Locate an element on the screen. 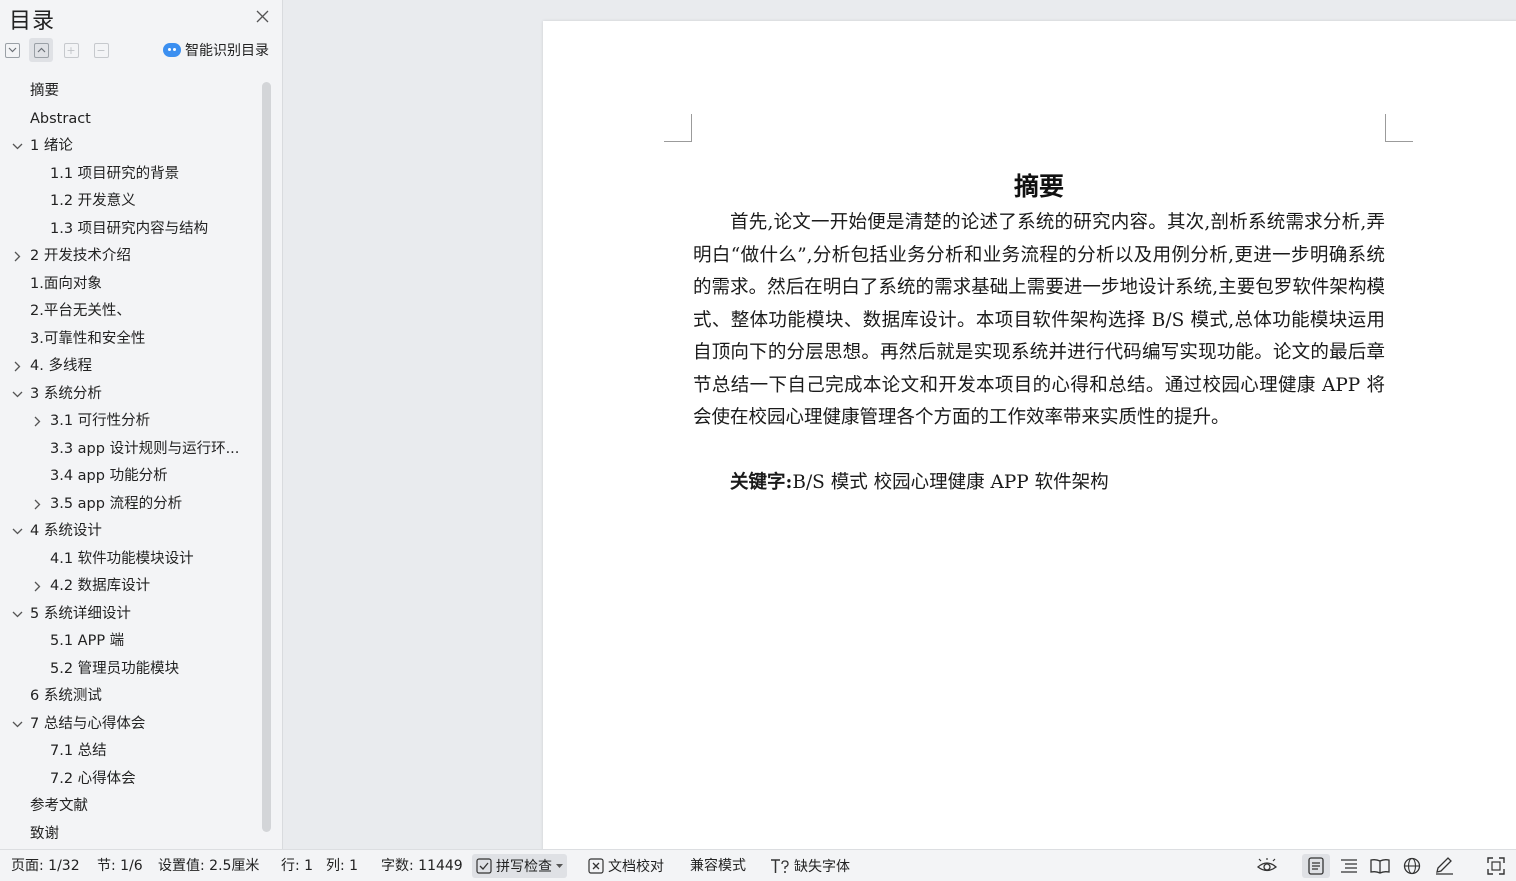 The height and width of the screenshot is (881, 1516). toc-item: 1.面向对象 is located at coordinates (127, 284).